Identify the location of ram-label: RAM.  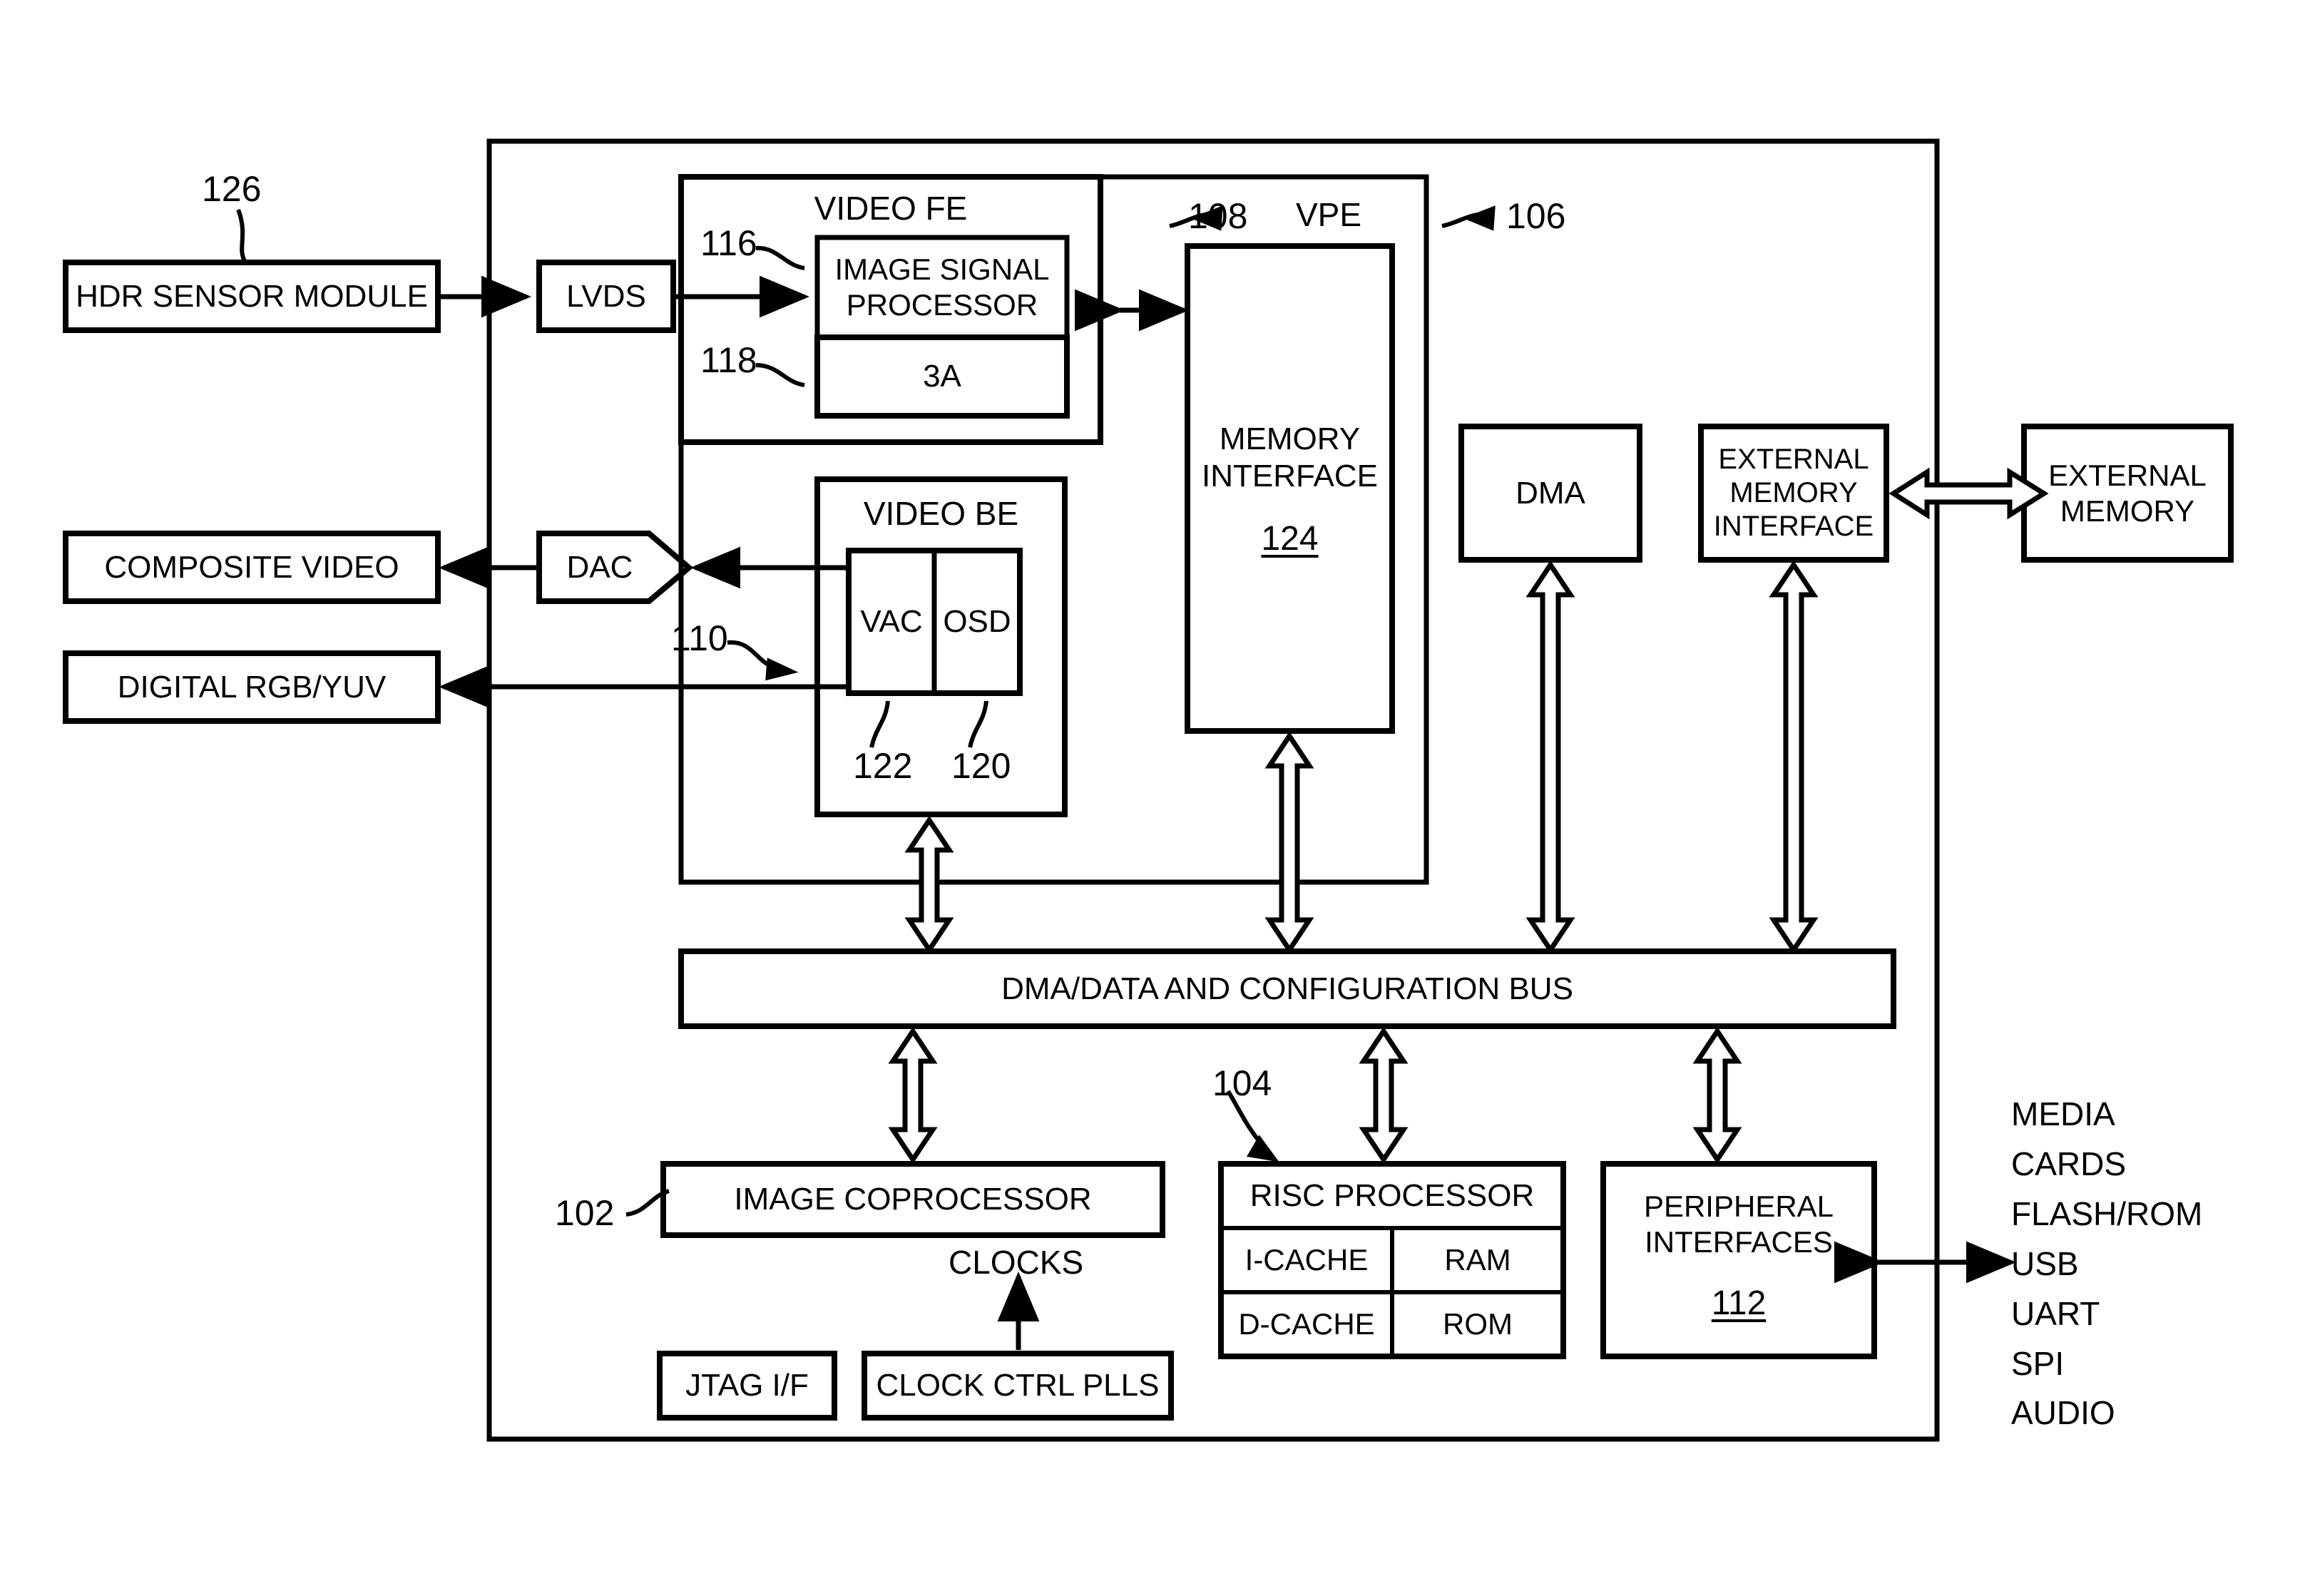
(1477, 1260).